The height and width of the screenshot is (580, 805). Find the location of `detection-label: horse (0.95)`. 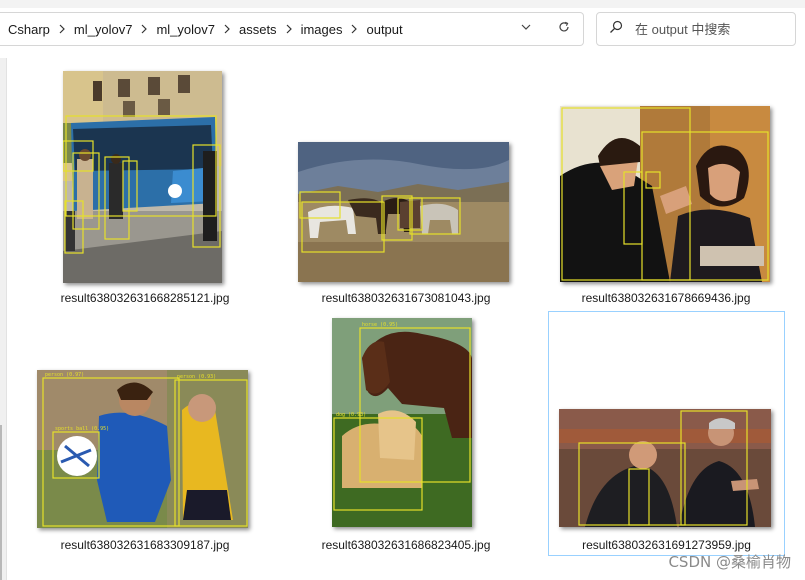

detection-label: horse (0.95) is located at coordinates (380, 325).